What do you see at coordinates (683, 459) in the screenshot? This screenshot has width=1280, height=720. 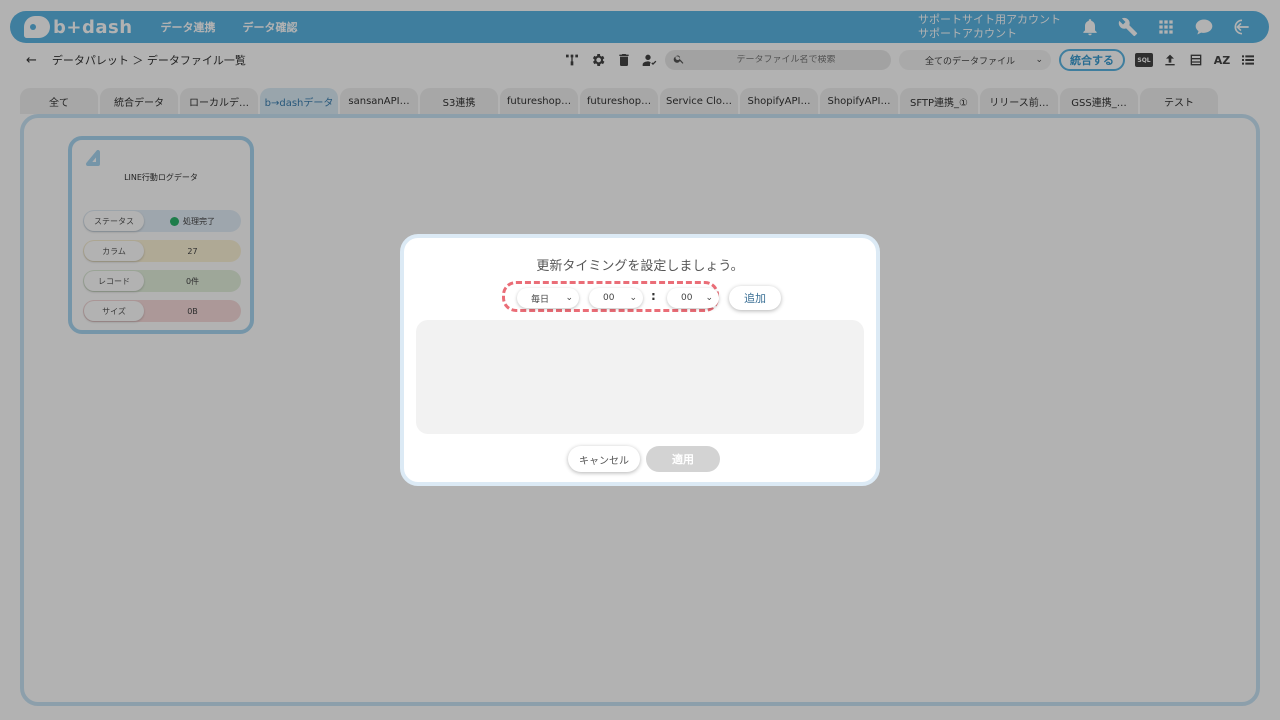 I see `apply-button: 適用` at bounding box center [683, 459].